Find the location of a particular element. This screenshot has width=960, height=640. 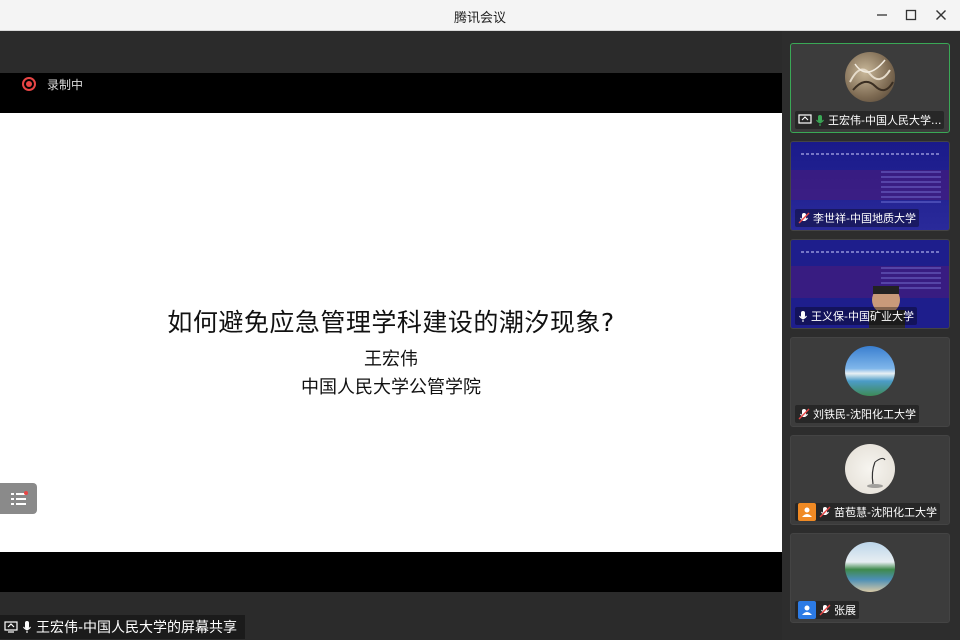

participant-tile: 张展 is located at coordinates (870, 578).